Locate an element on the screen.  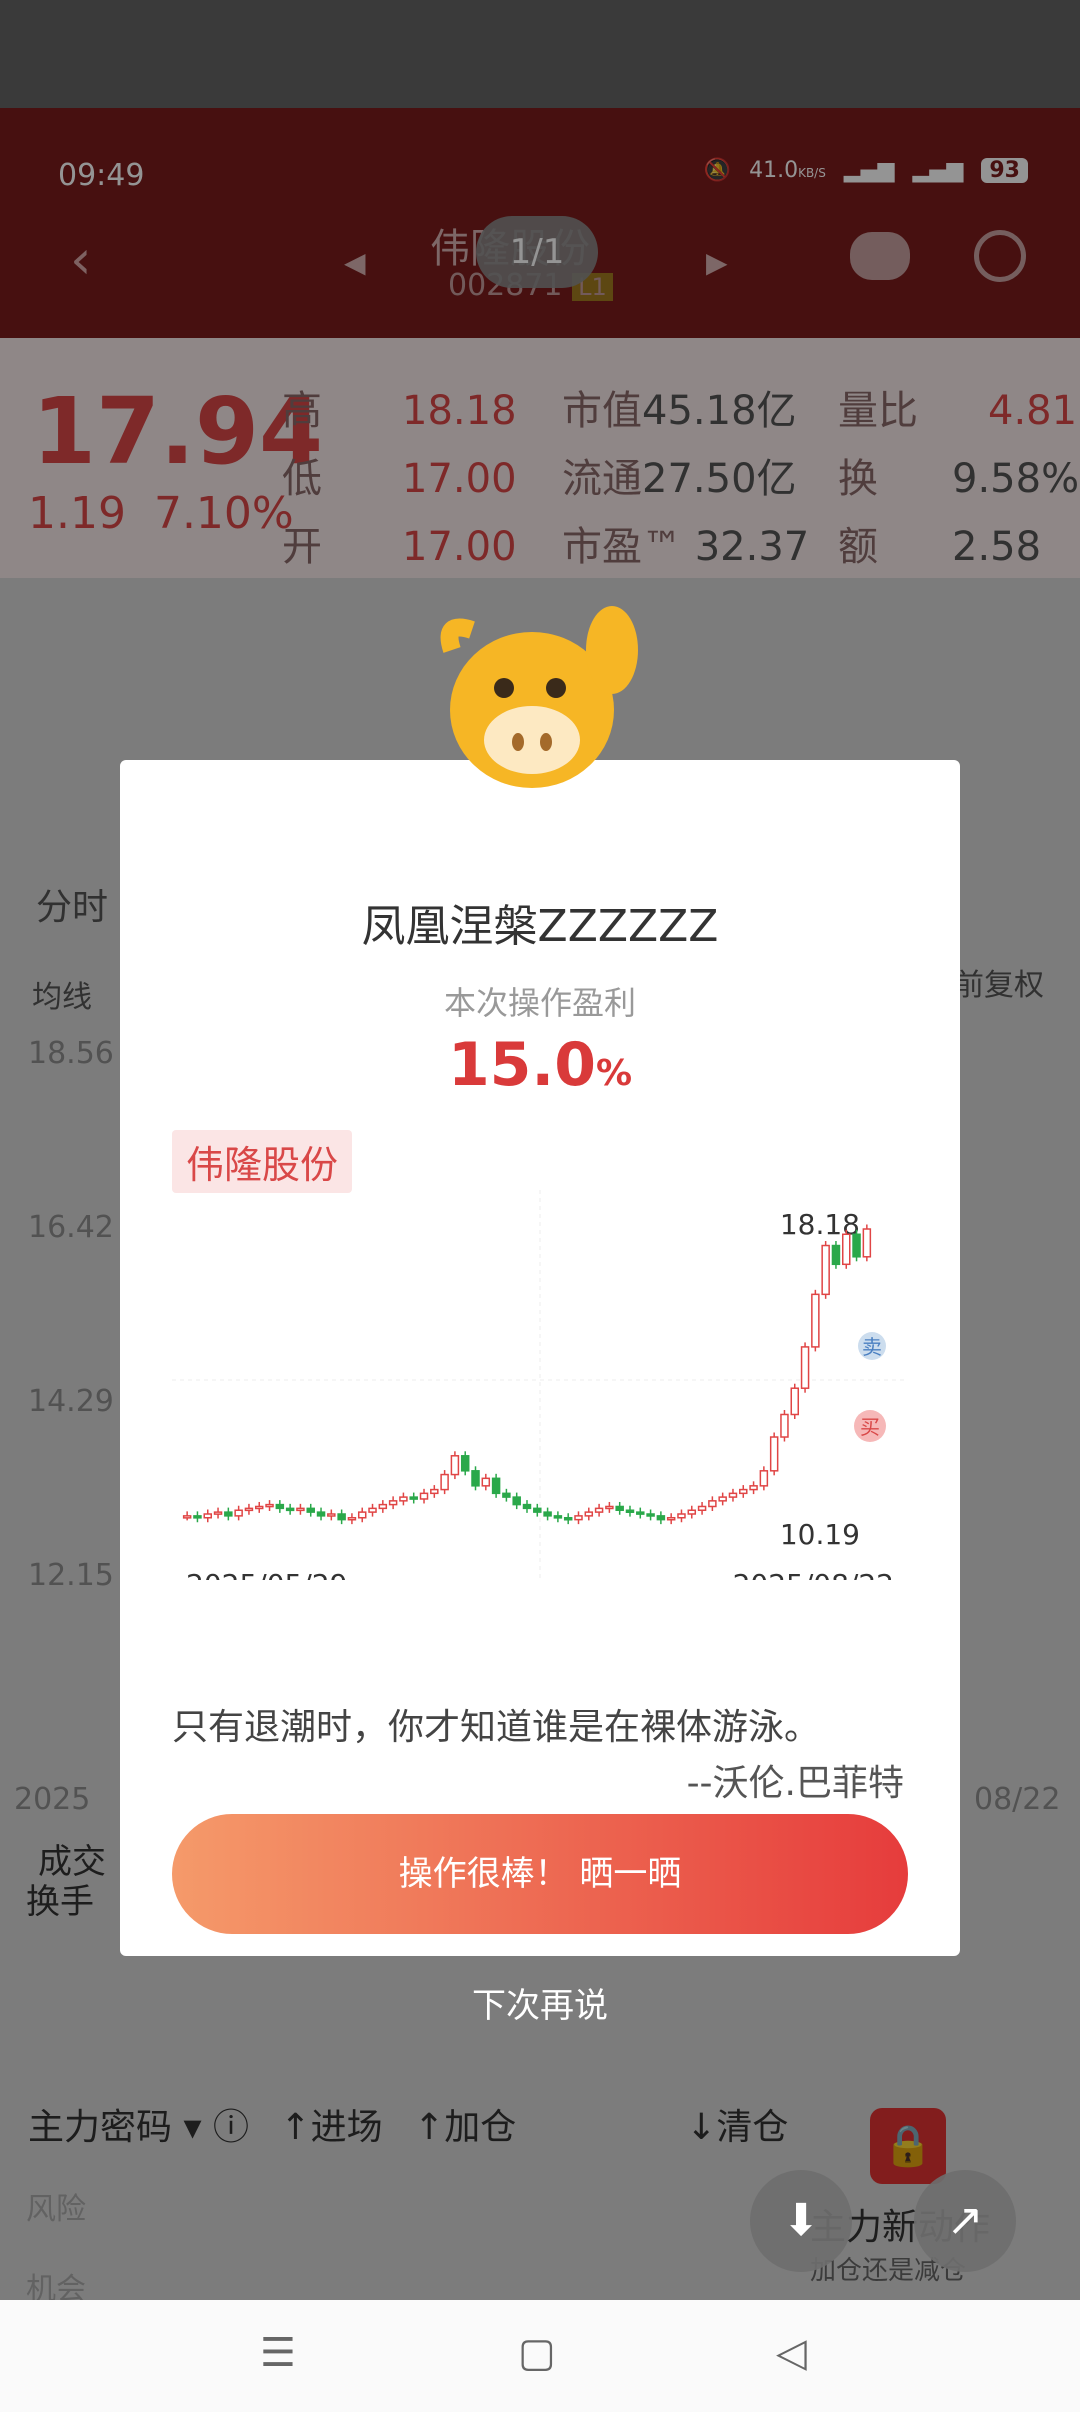
system-nav-bar: ☰ ▢ ◁ is located at coordinates (540, 2356).